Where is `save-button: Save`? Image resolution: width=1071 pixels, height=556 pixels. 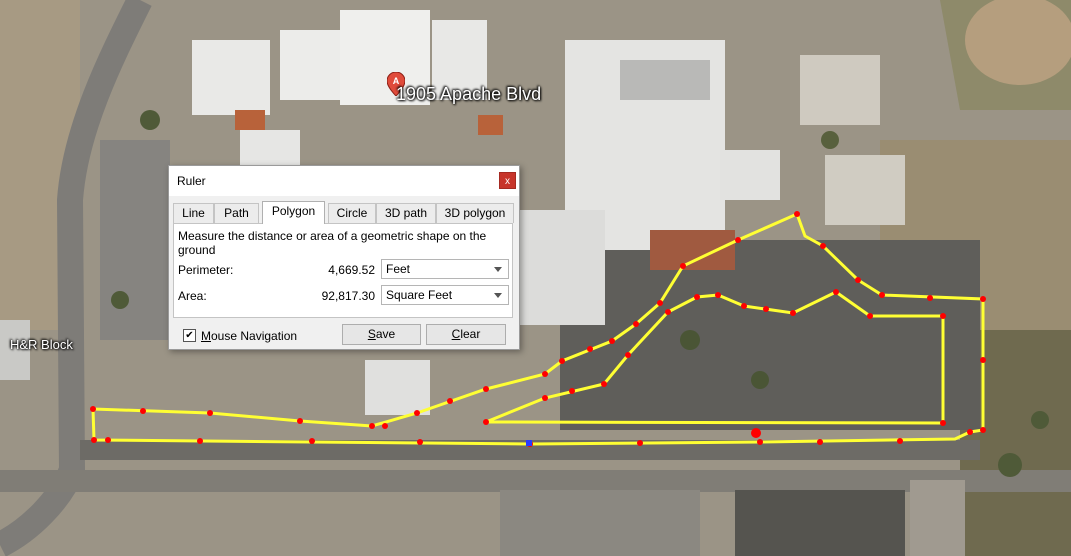
save-button: Save is located at coordinates (381, 334).